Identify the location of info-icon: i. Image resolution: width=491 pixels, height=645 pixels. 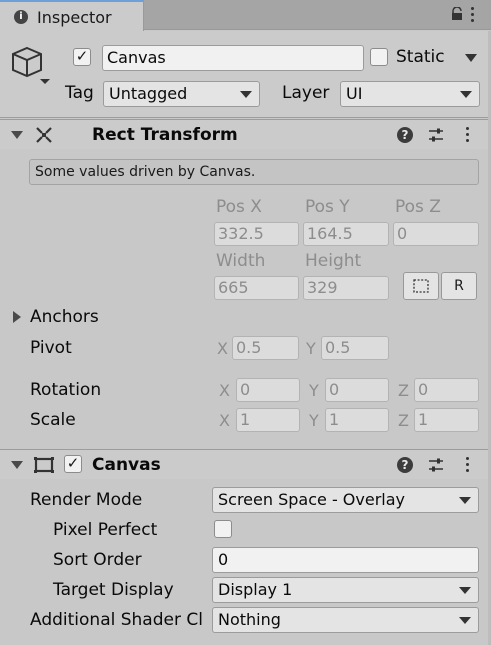
(21, 17).